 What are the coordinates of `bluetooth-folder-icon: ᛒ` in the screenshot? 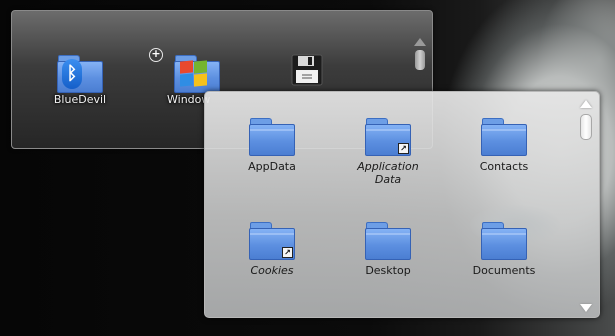 It's located at (80, 74).